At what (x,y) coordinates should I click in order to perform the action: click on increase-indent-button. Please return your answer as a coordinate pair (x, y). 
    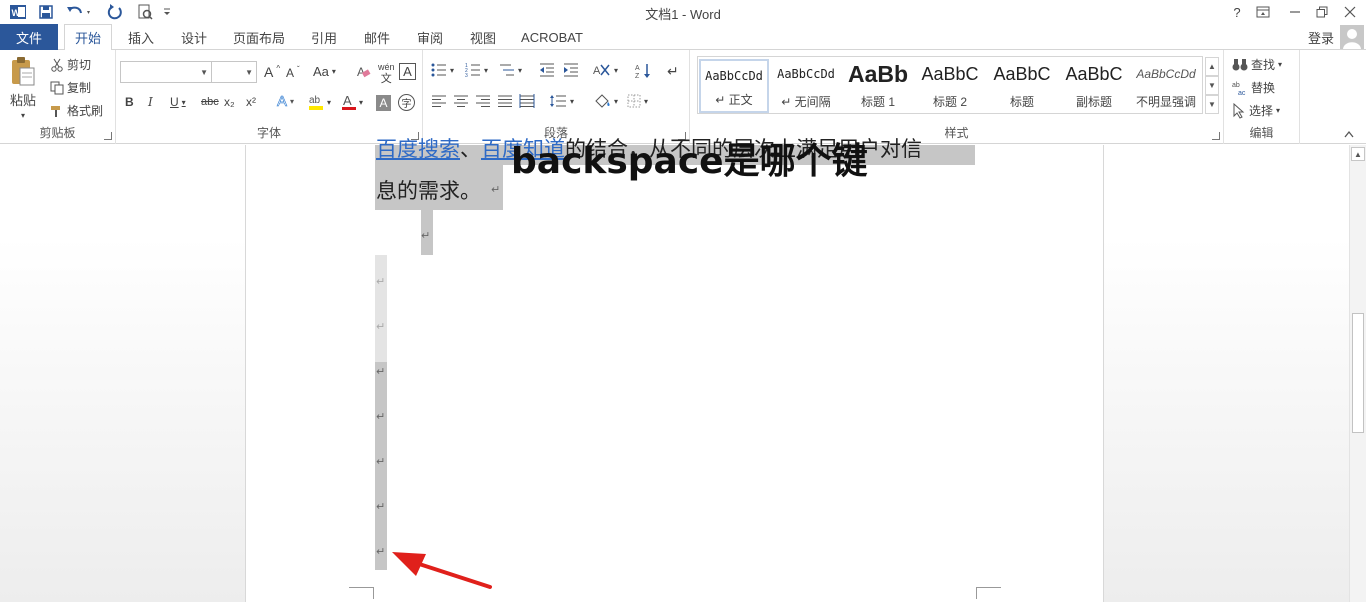
    Looking at the image, I should click on (571, 70).